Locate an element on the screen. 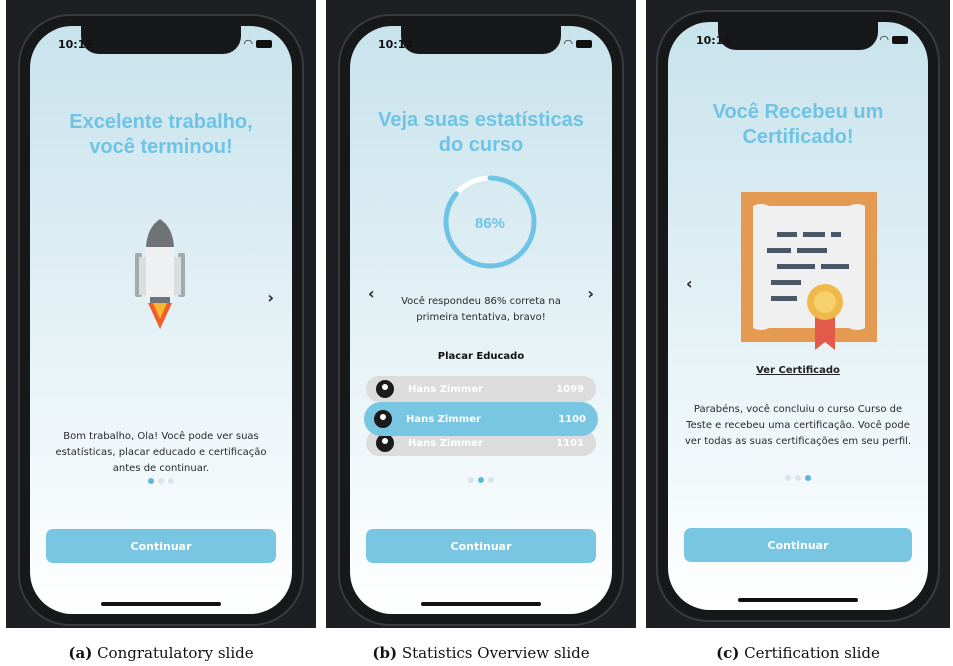 Image resolution: width=953 pixels, height=666 pixels. caption-label: (b) is located at coordinates (385, 653).